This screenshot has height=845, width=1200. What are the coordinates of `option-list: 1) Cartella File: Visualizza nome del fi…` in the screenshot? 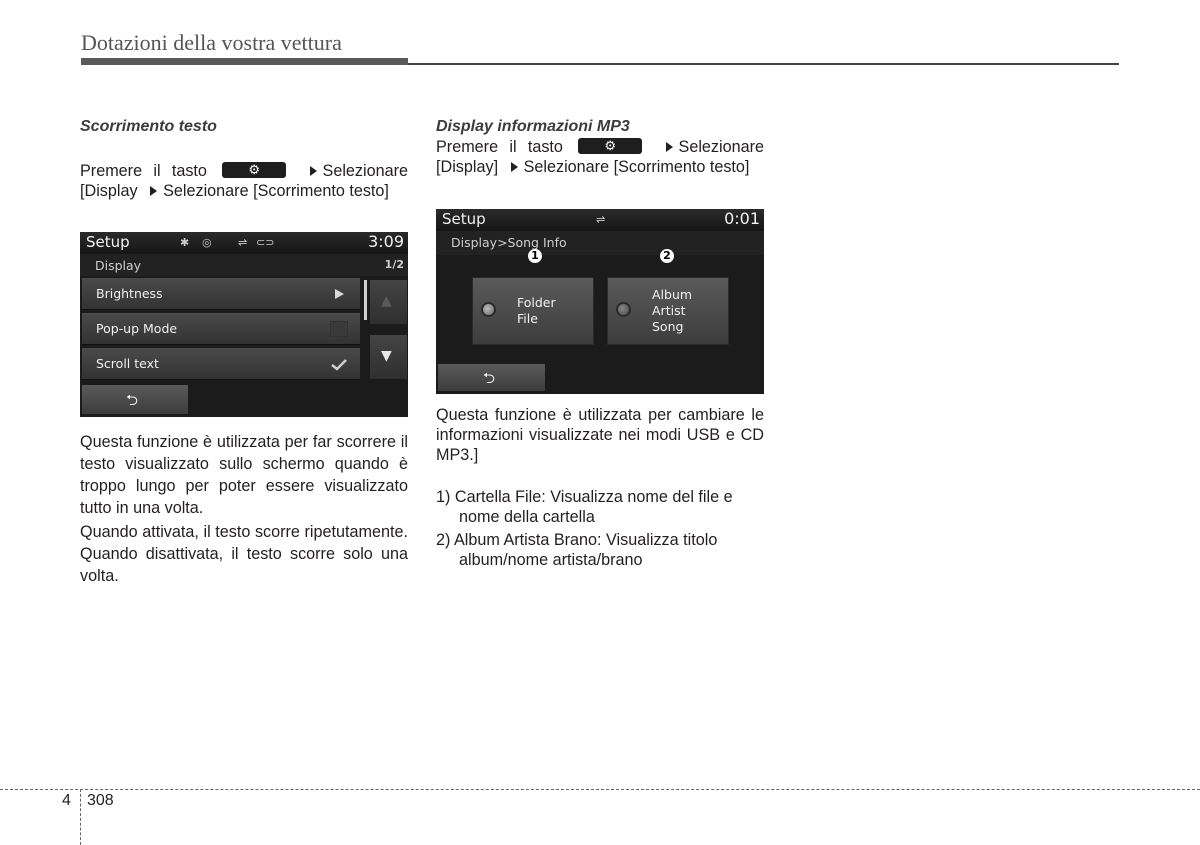 It's located at (600, 528).